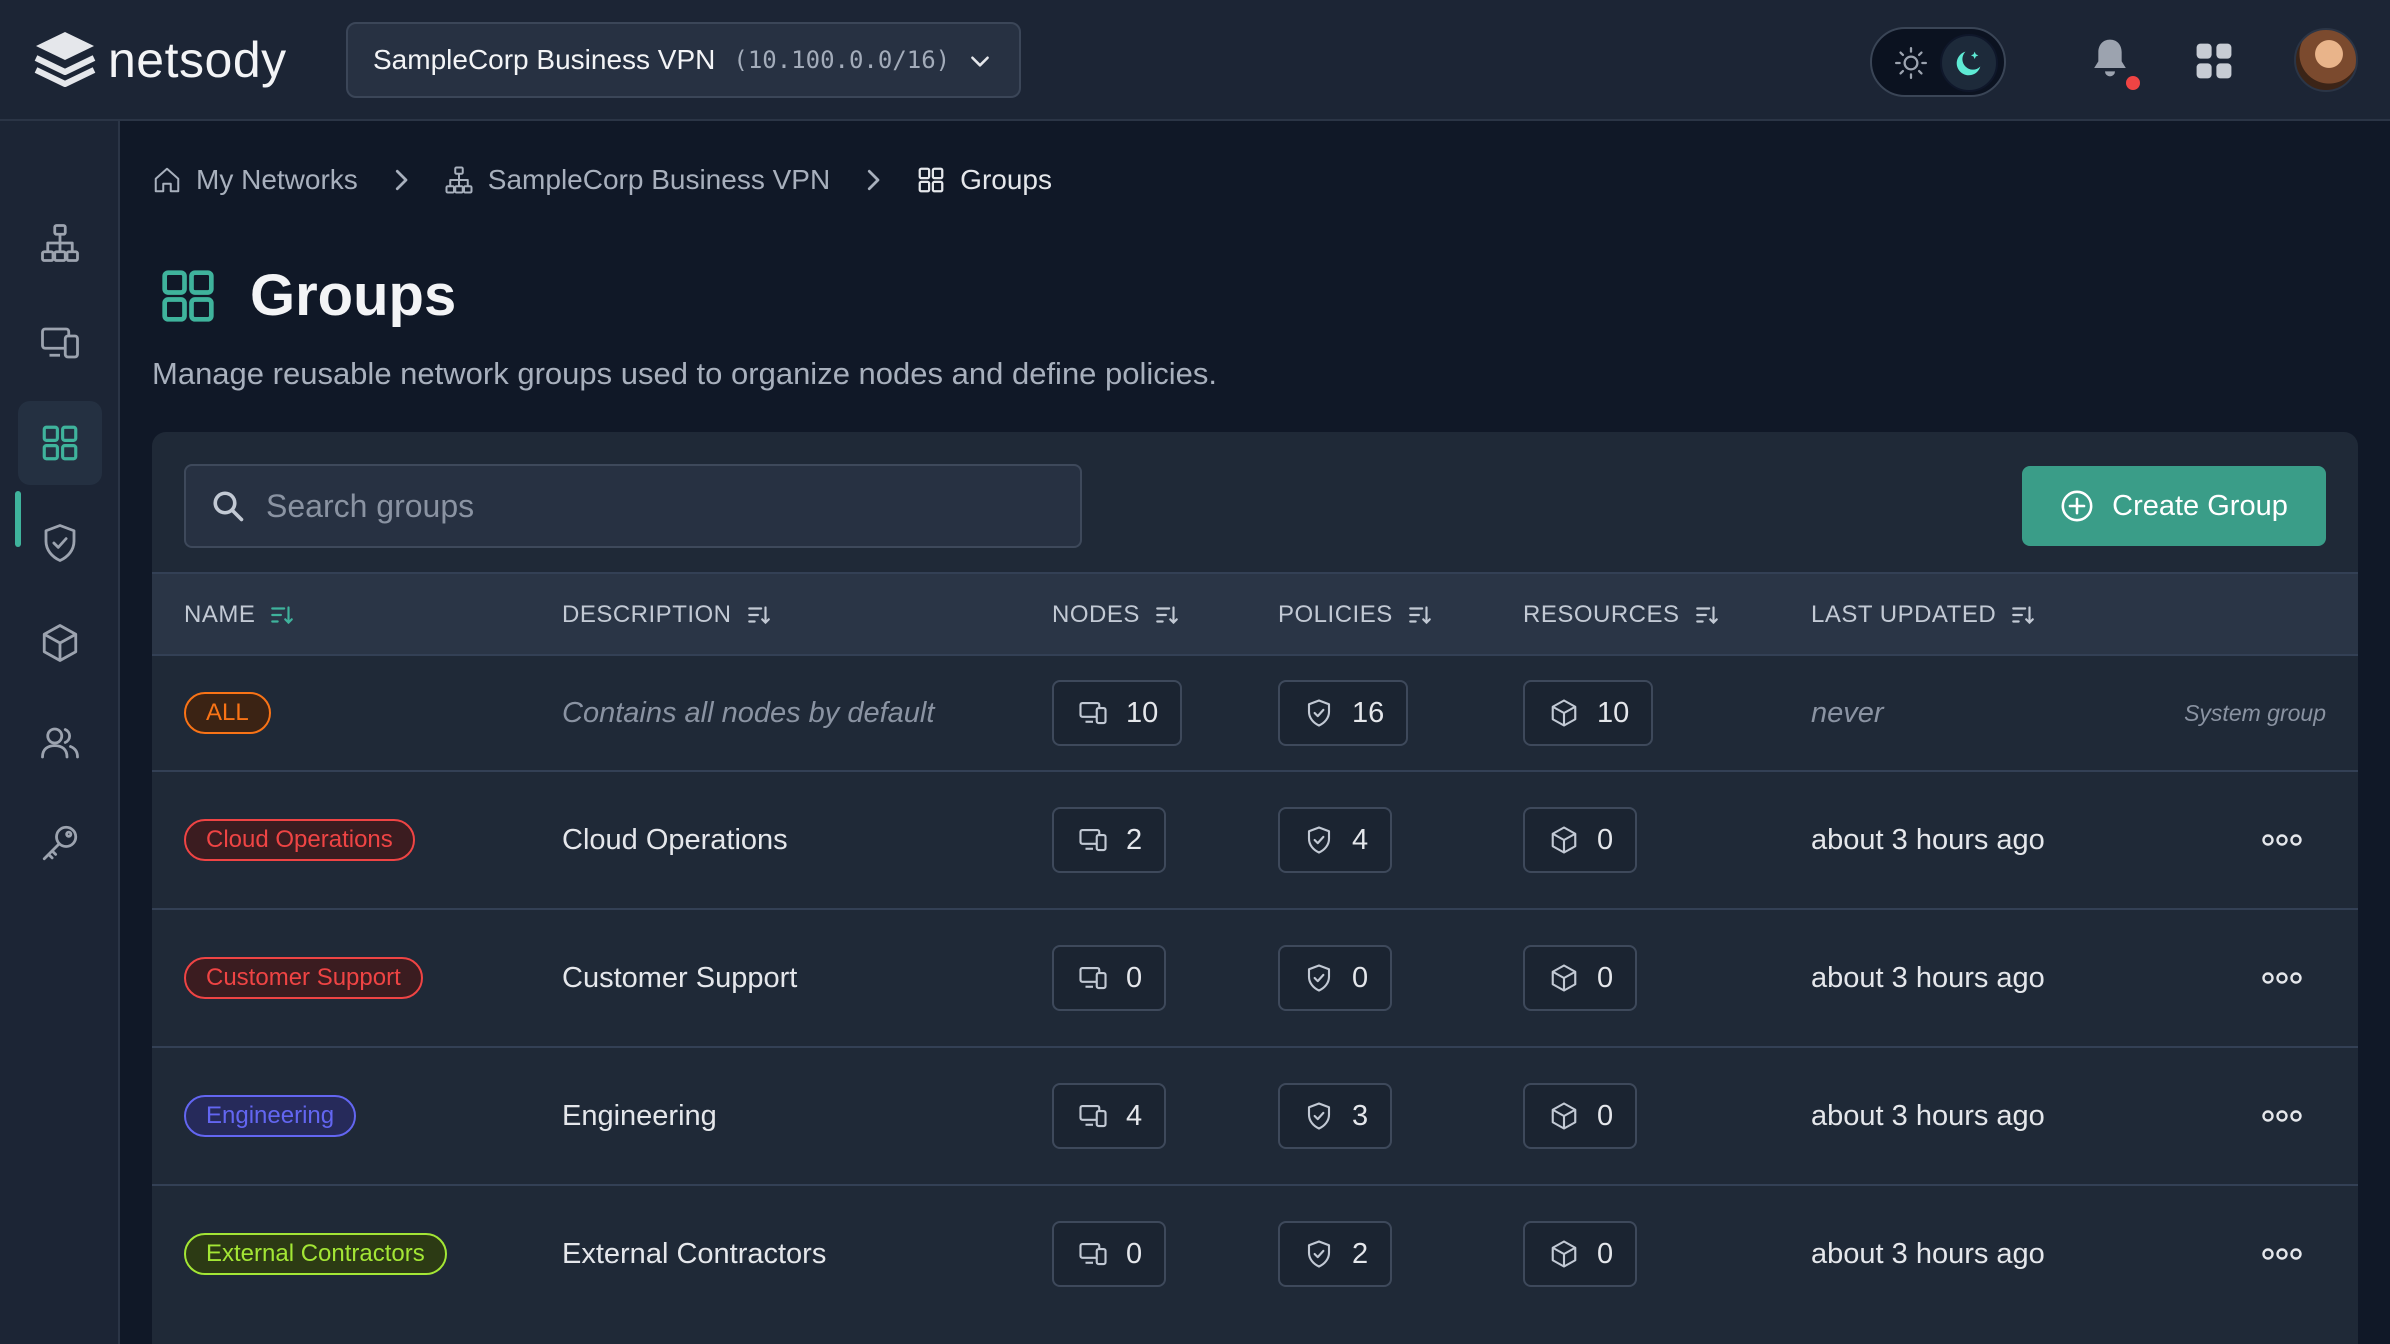 The height and width of the screenshot is (1344, 2390). I want to click on group-description: Contains all nodes by default, so click(748, 712).